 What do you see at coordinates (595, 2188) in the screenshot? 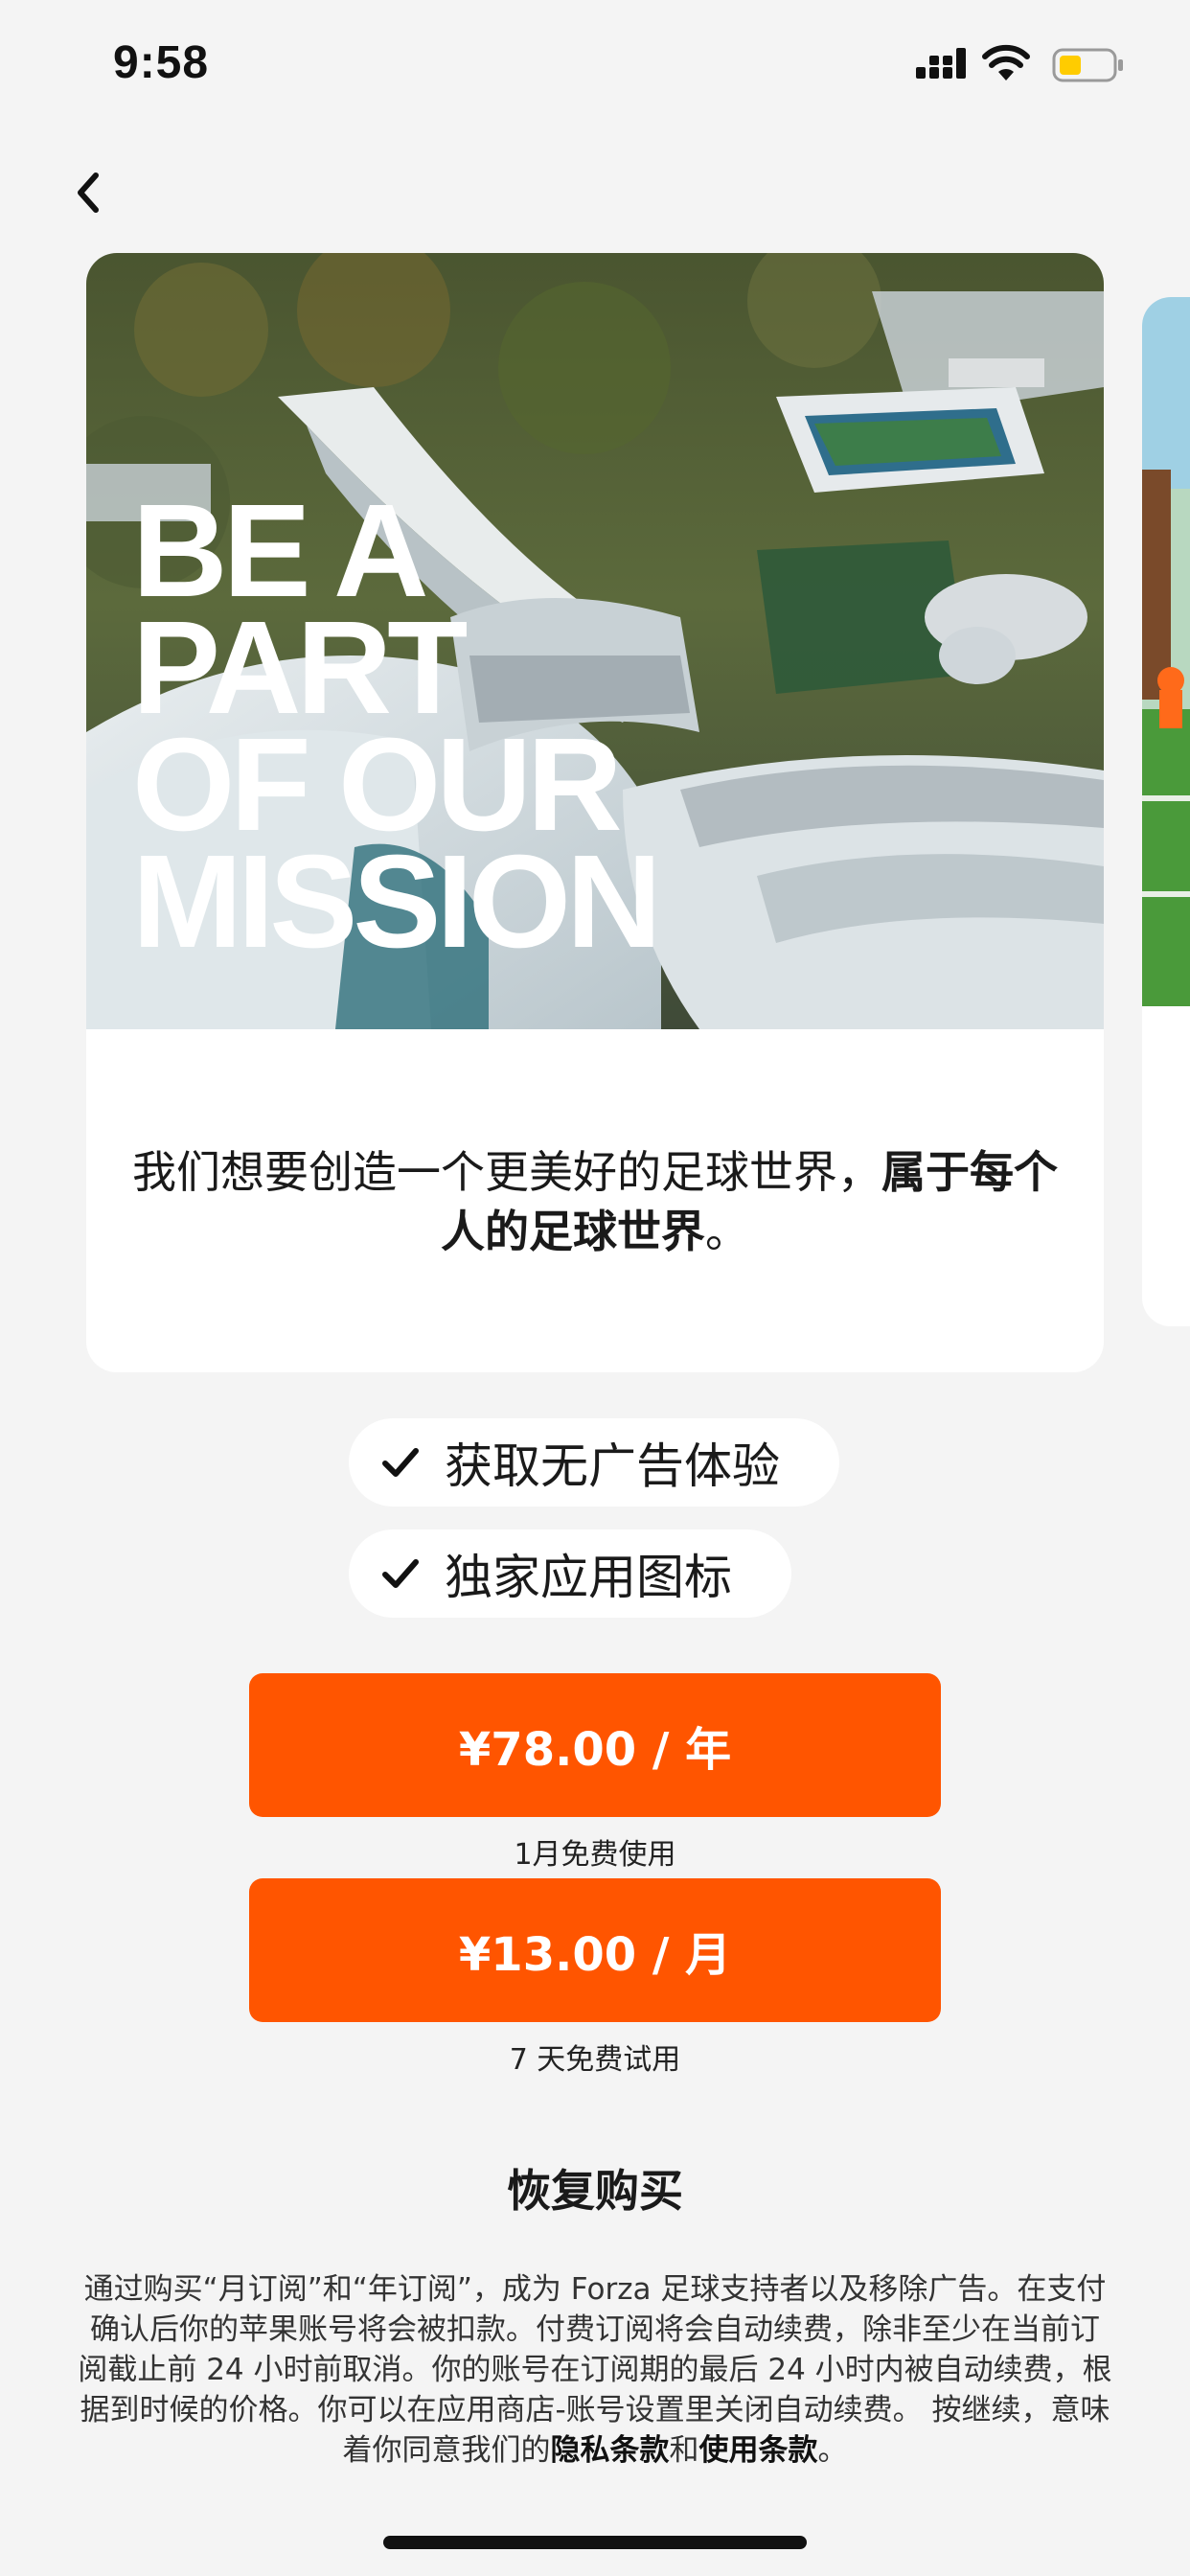
I see `restore-purchase-button: 恢复购买` at bounding box center [595, 2188].